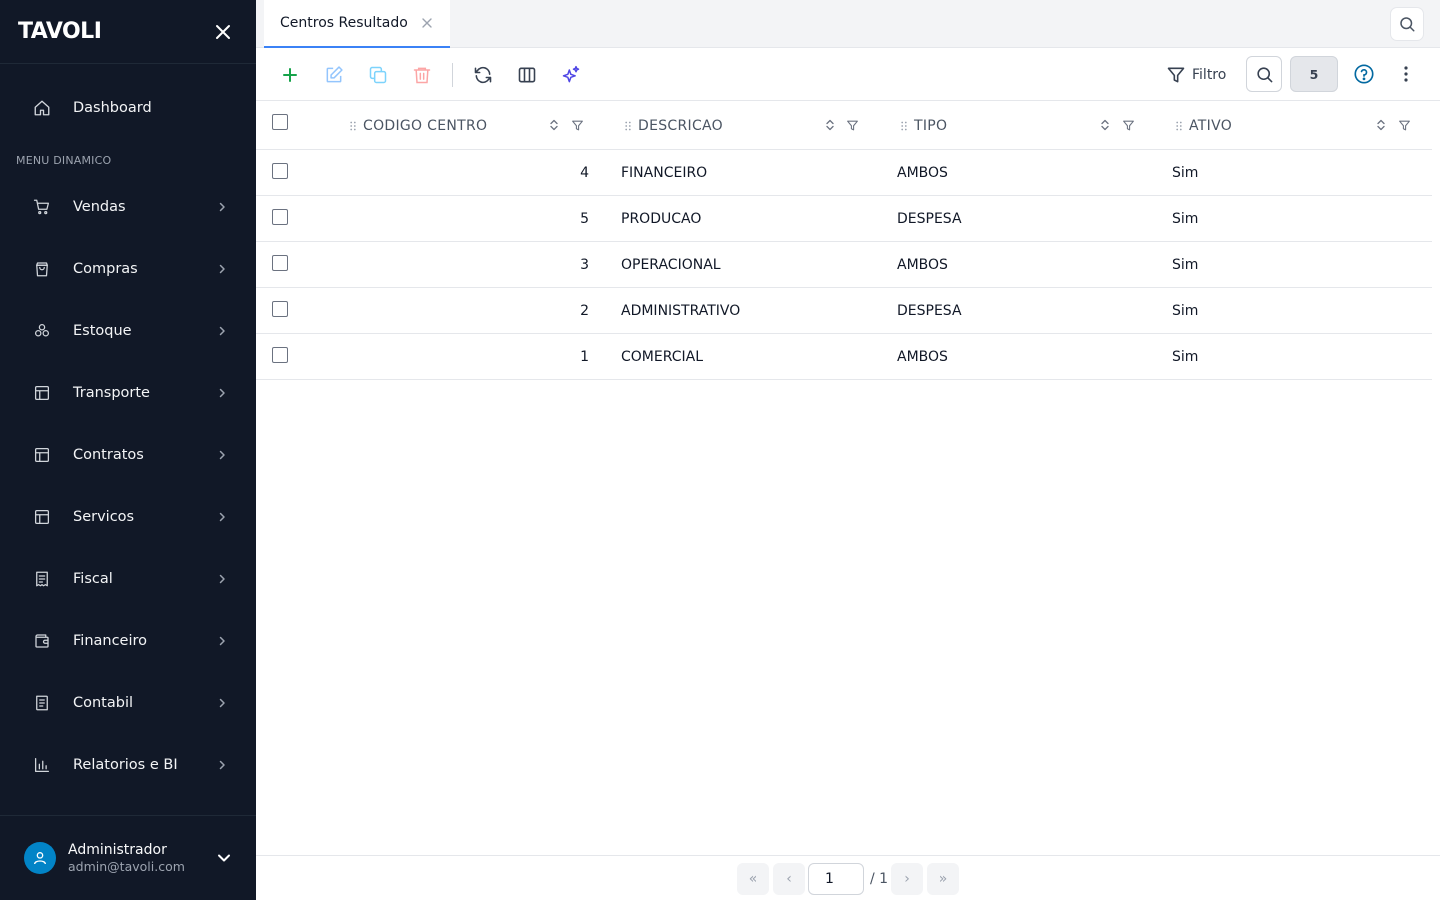 Image resolution: width=1440 pixels, height=900 pixels. I want to click on sidebar-item-label: Contratos, so click(108, 455).